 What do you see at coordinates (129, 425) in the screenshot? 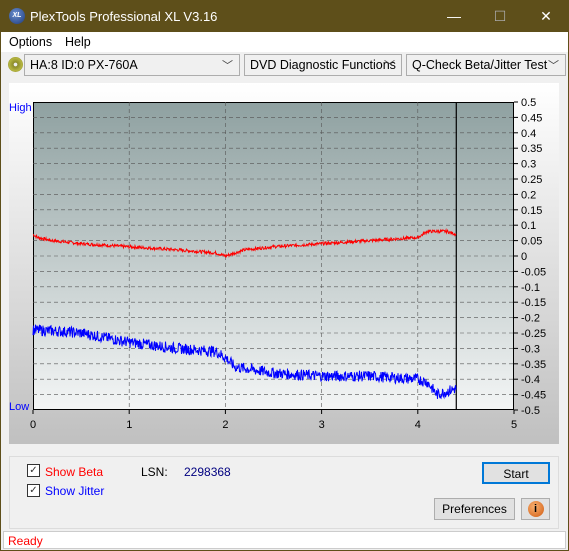
I see `x-tick-label: 1` at bounding box center [129, 425].